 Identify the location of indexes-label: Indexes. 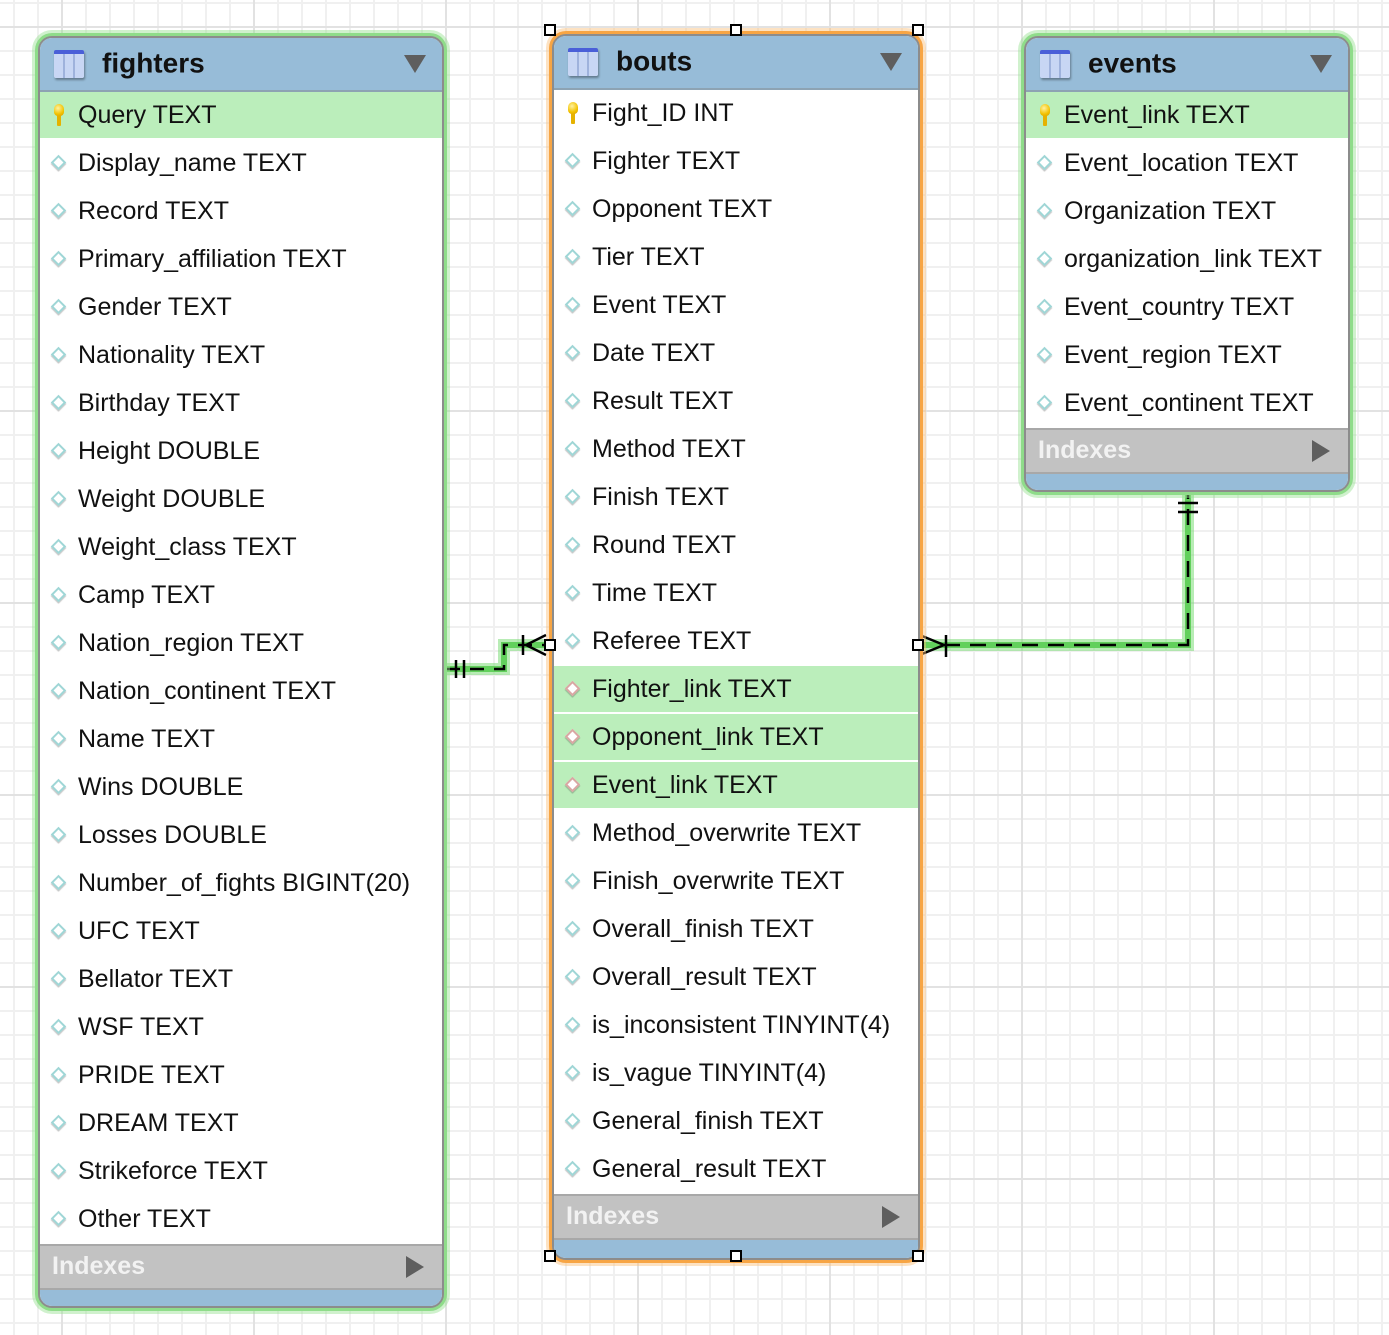
(613, 1215).